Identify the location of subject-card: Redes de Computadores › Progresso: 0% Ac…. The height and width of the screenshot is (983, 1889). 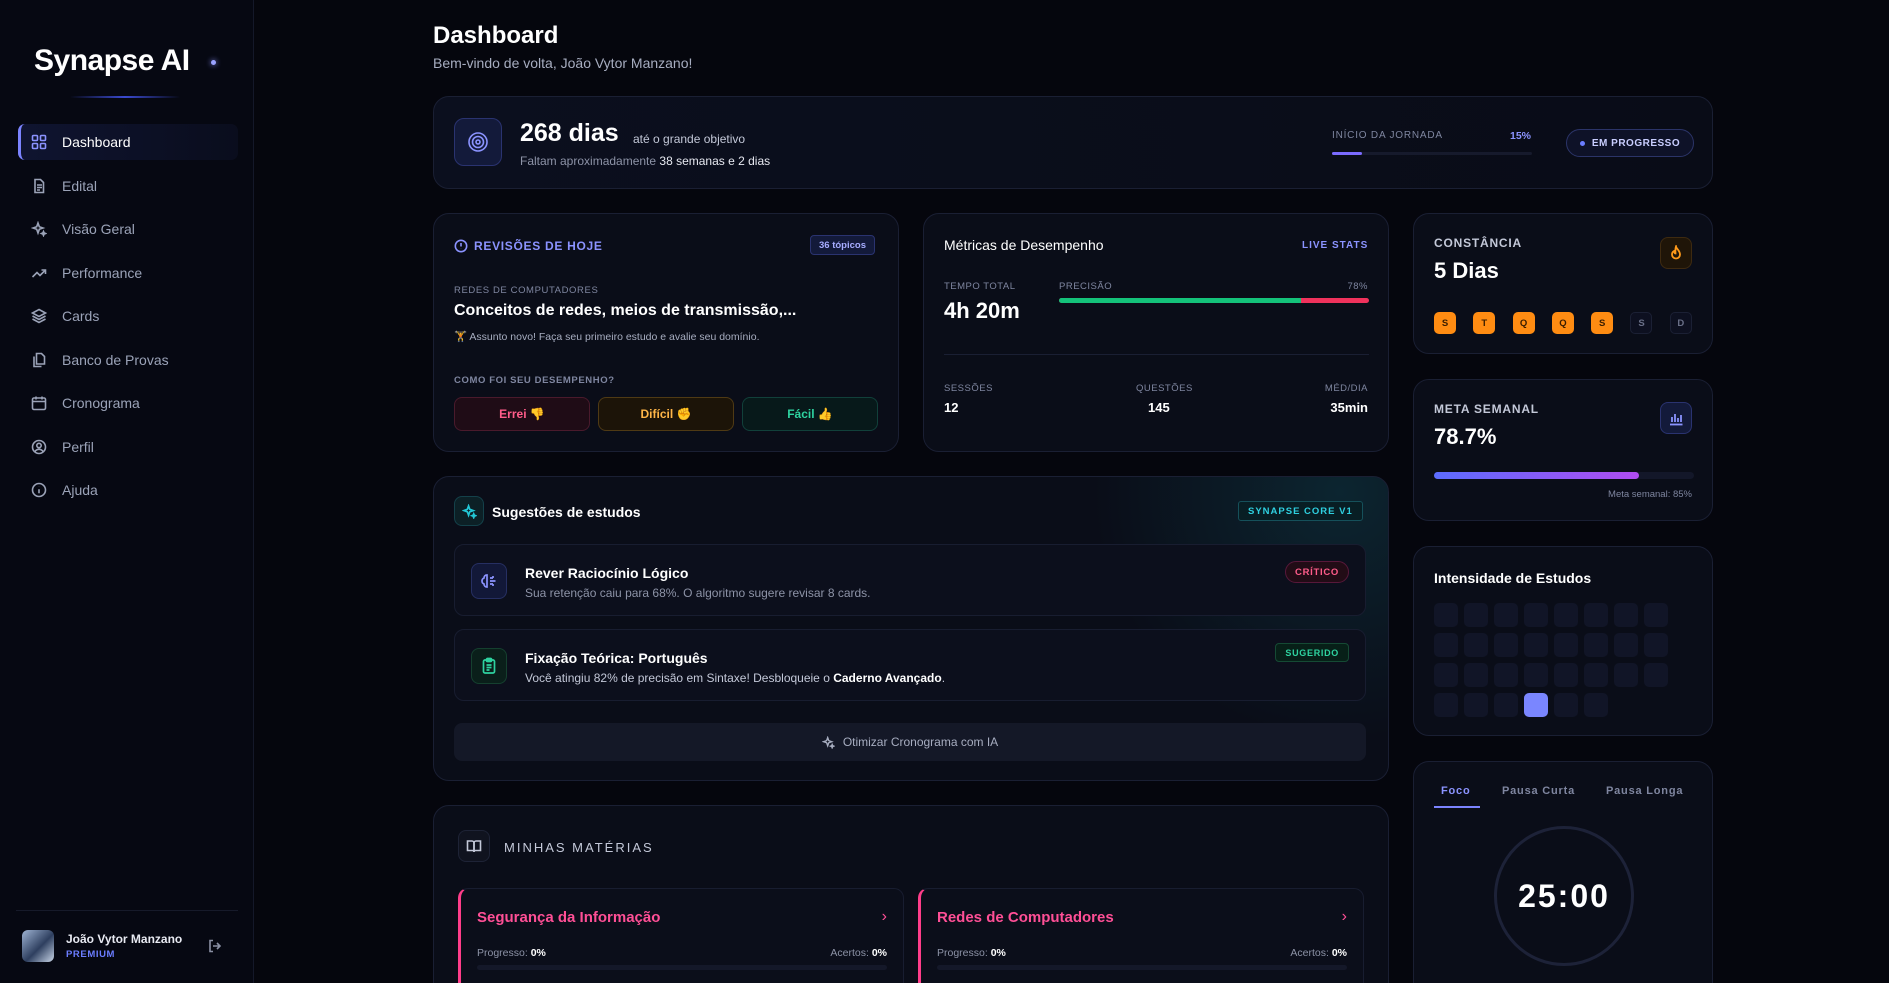
(1141, 935).